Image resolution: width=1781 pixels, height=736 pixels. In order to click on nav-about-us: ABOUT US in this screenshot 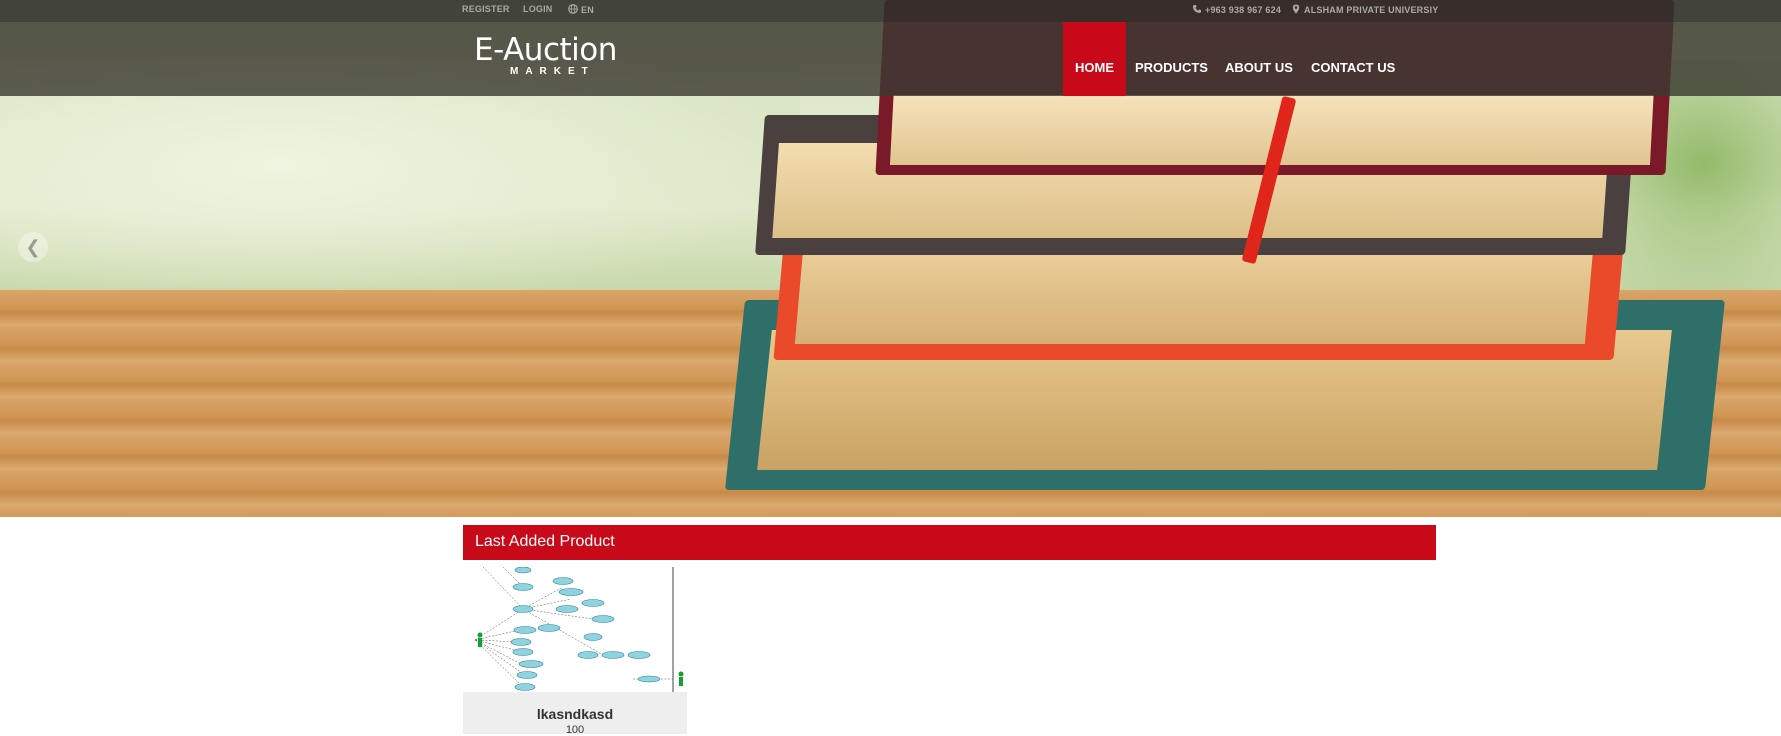, I will do `click(1259, 59)`.